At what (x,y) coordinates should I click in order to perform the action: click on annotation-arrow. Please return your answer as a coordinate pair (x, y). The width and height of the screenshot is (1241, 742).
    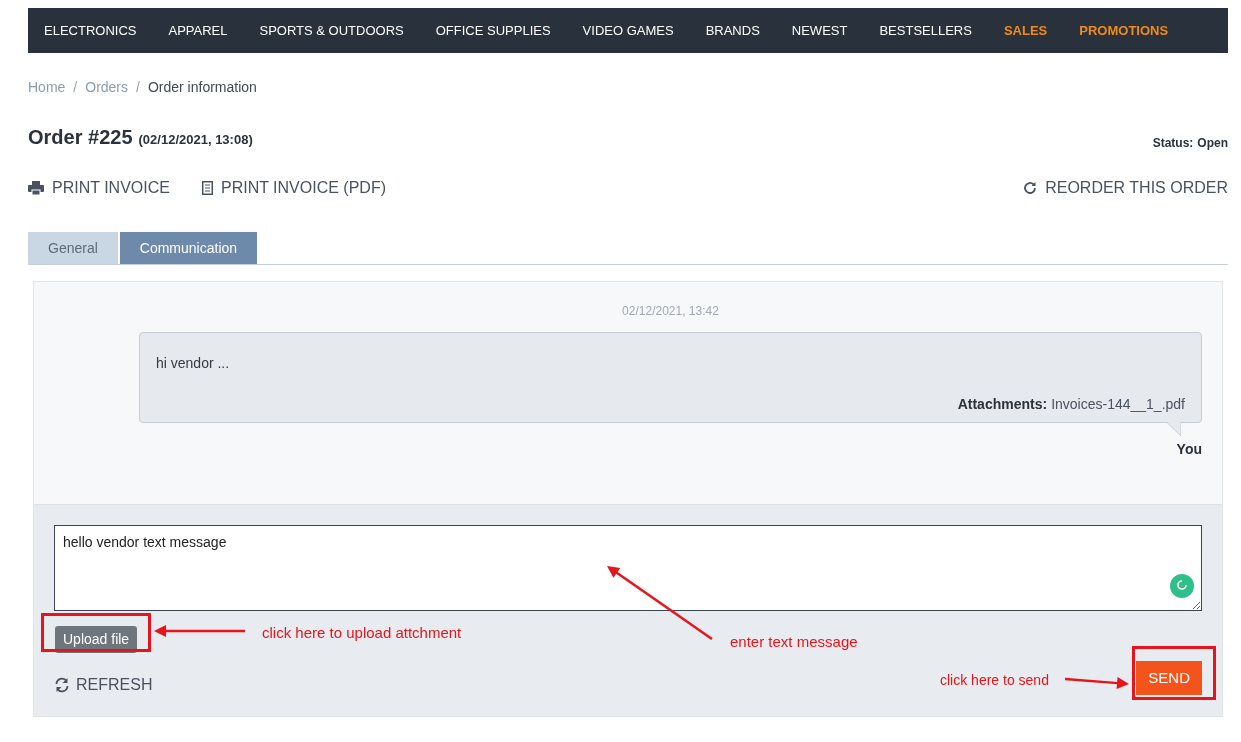
    Looking at the image, I should click on (1096, 683).